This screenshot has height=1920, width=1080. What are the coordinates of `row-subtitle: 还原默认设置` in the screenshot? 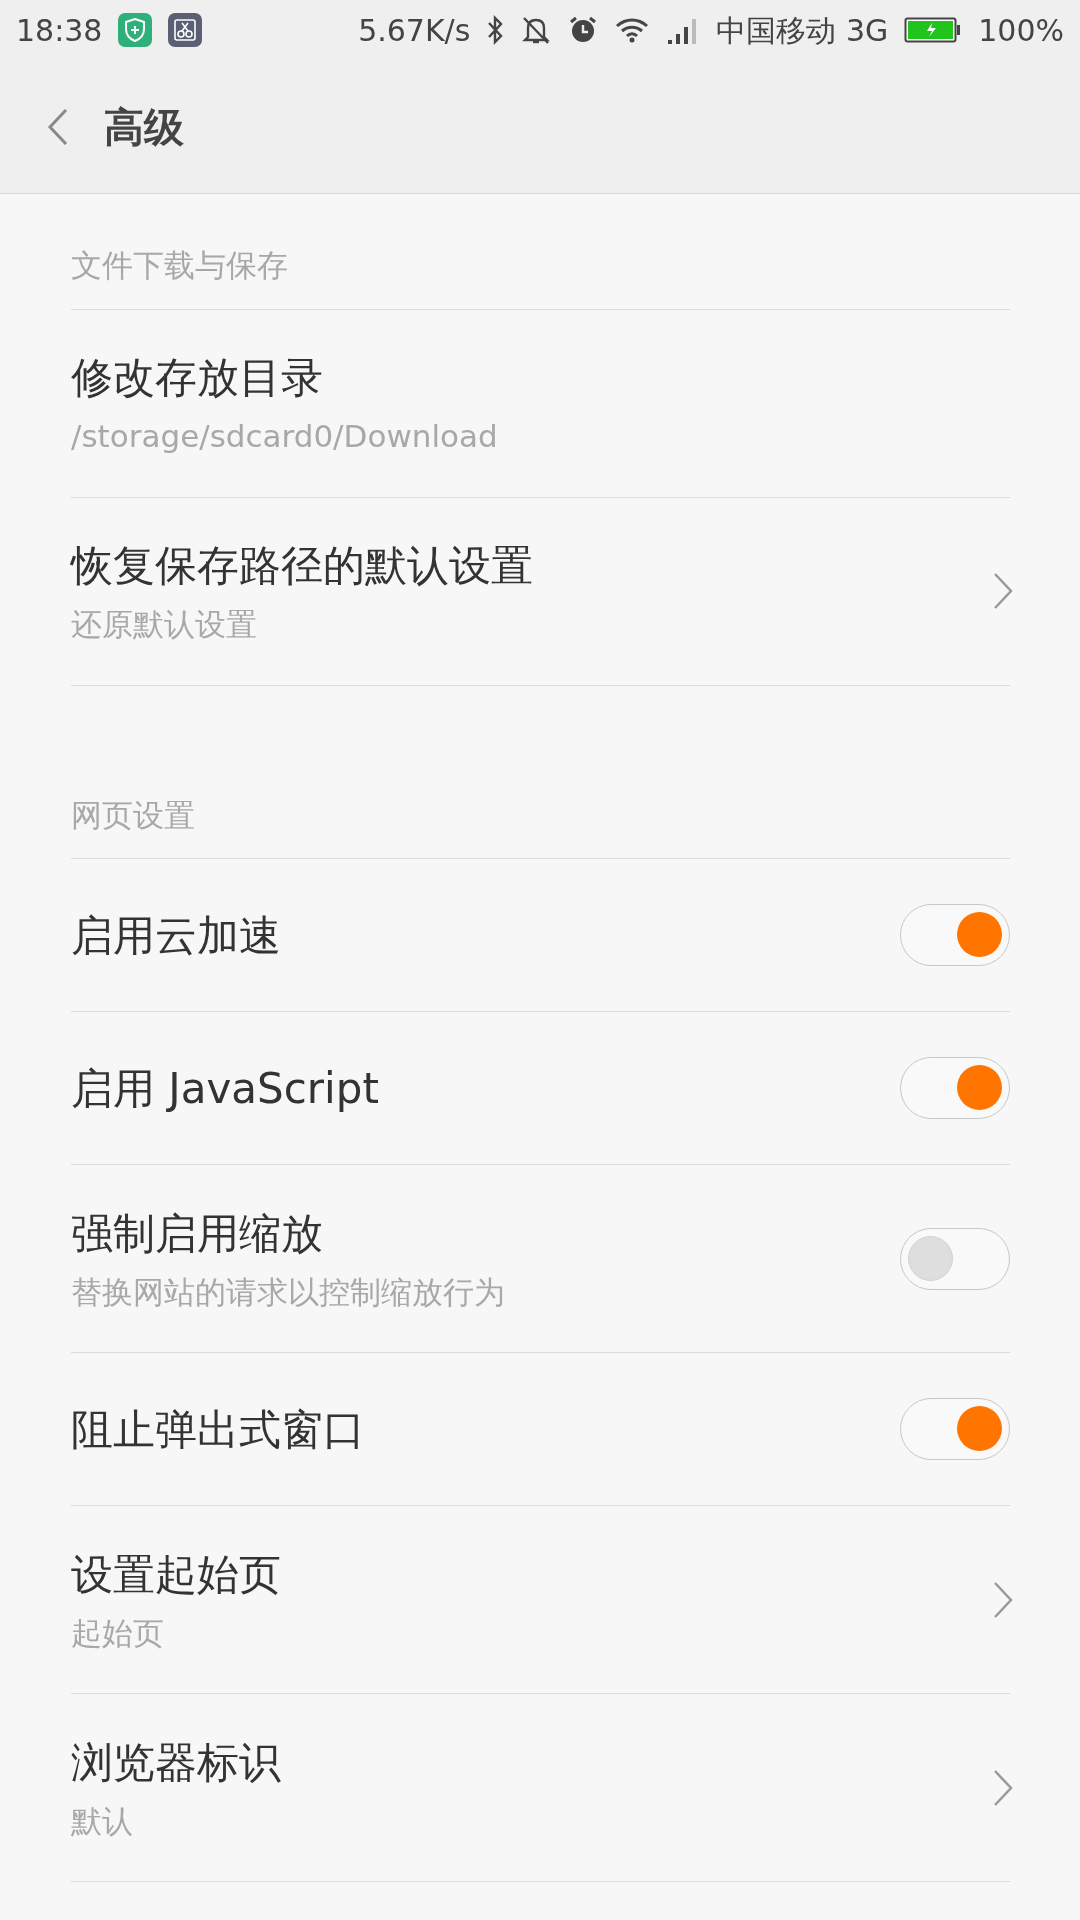 It's located at (164, 625).